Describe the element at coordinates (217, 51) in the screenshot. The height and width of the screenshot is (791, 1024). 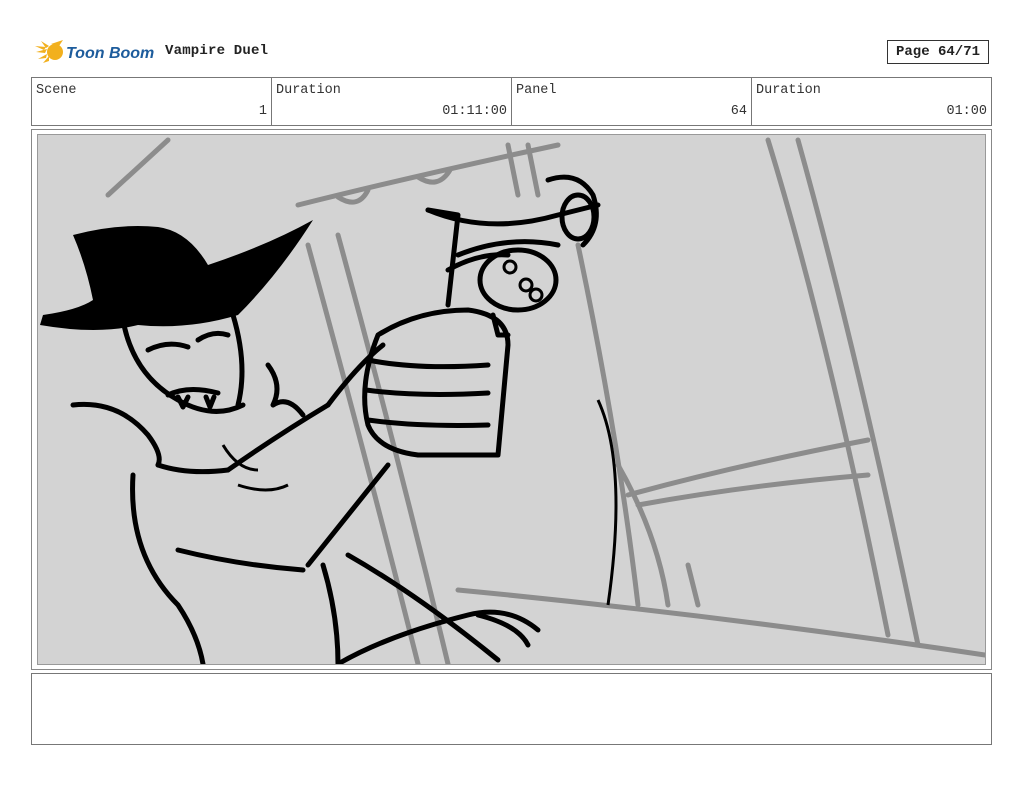
I see `project-title: Vampire Duel` at that location.